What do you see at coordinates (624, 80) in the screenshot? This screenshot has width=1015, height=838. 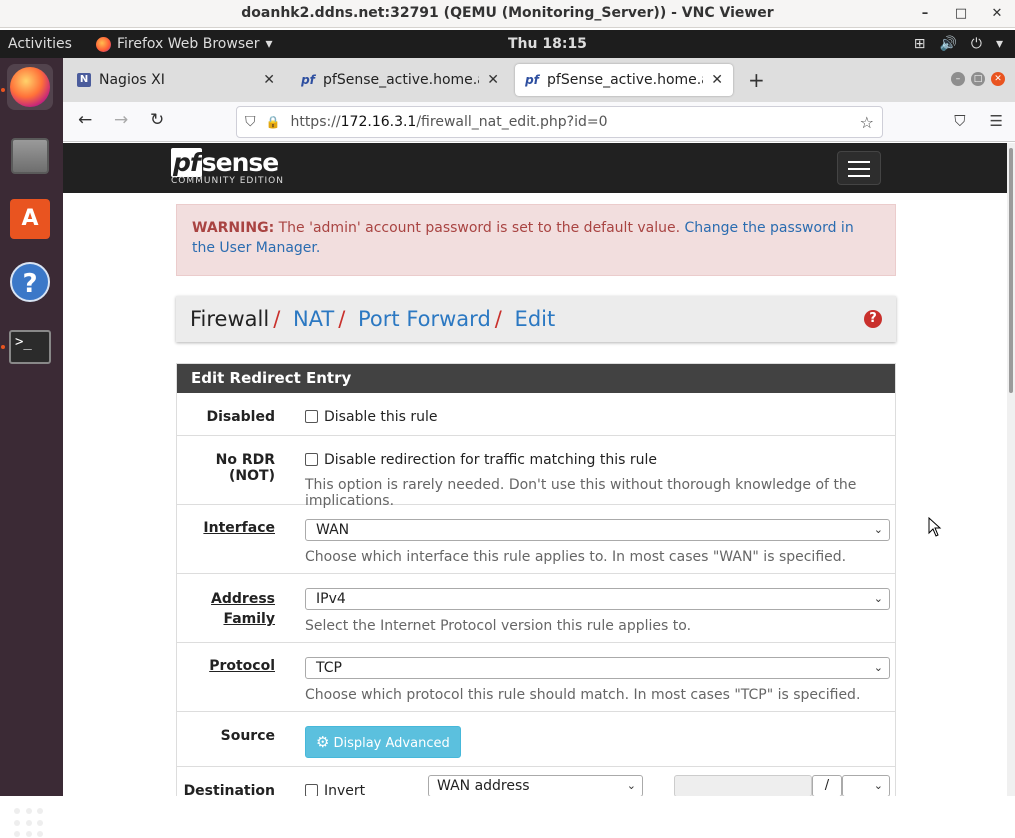 I see `tab-pfsense-2: pf pfSense_active.home.arpa ✕` at bounding box center [624, 80].